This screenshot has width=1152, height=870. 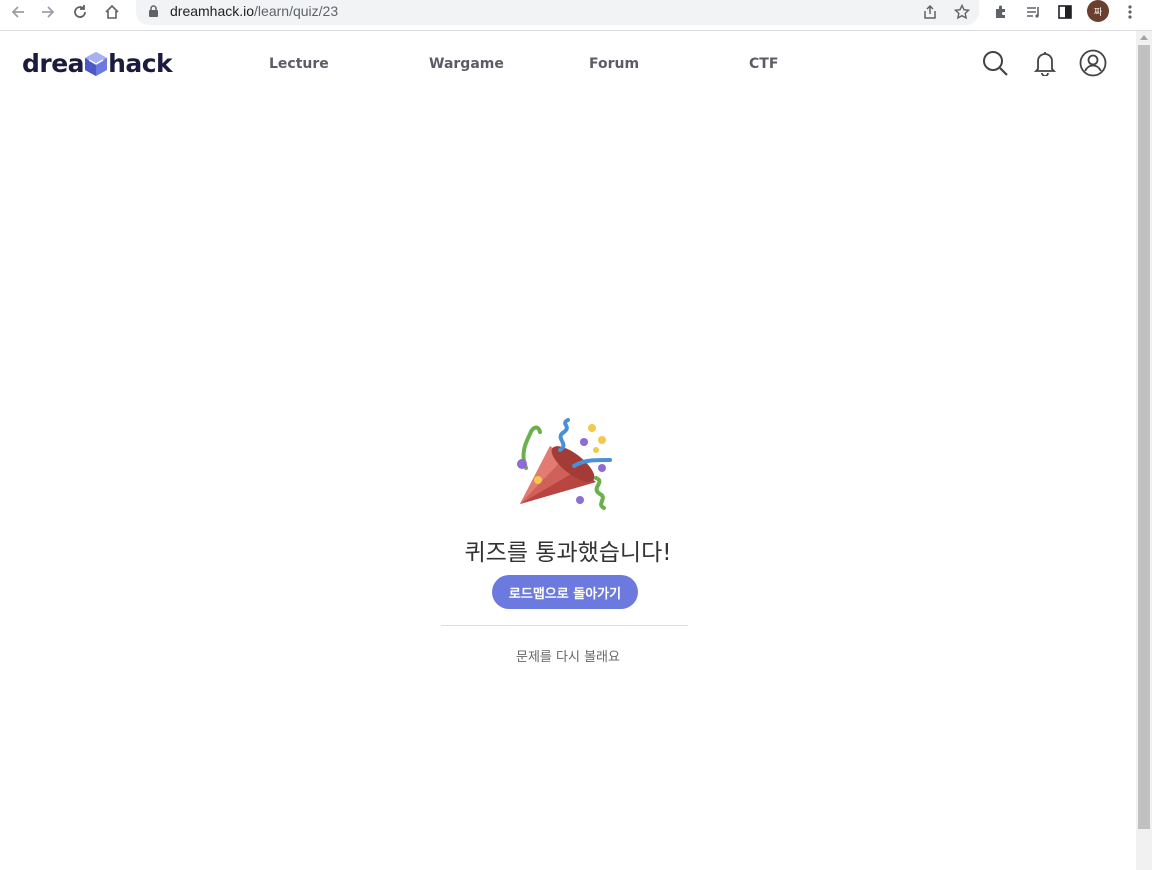 What do you see at coordinates (48, 12) in the screenshot?
I see `forward-icon` at bounding box center [48, 12].